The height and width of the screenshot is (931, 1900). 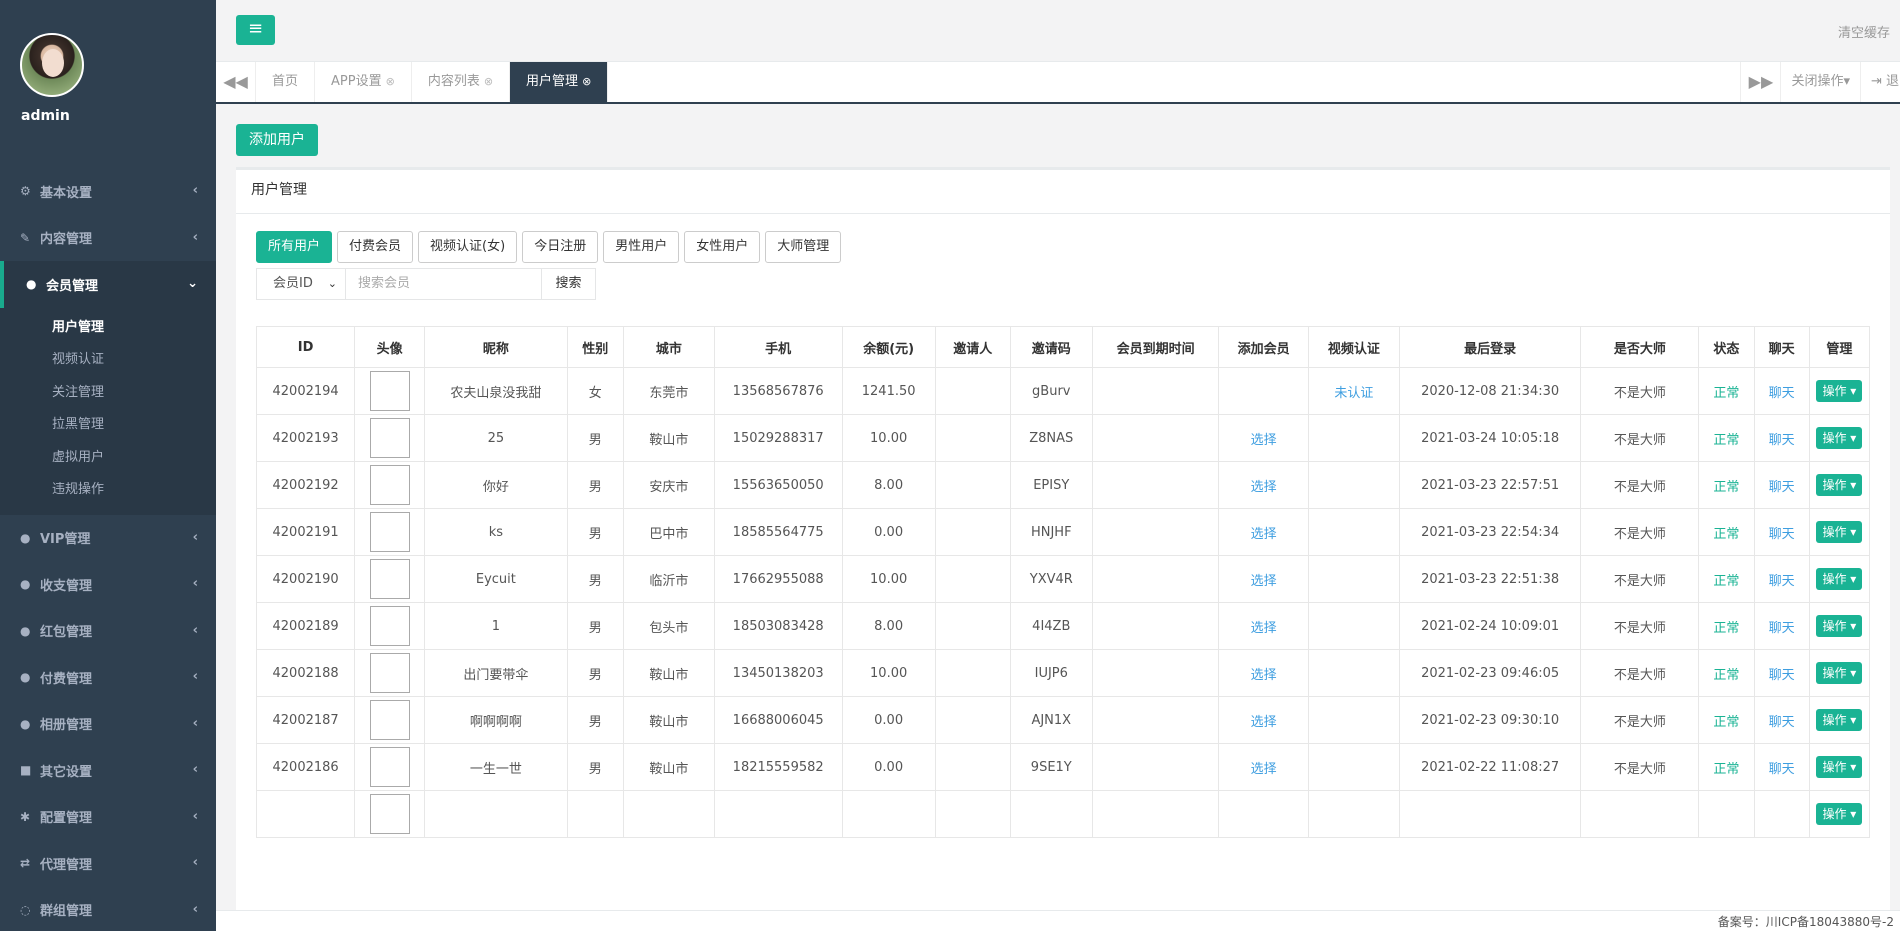 What do you see at coordinates (108, 425) in the screenshot?
I see `submenu-item-blacklist: 拉黑管理` at bounding box center [108, 425].